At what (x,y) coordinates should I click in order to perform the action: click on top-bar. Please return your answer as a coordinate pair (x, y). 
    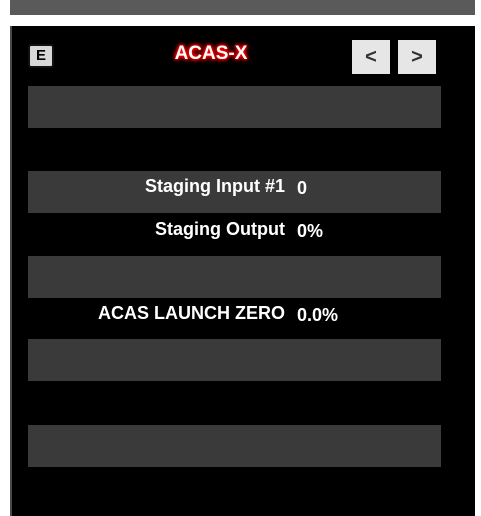
    Looking at the image, I should click on (242, 7).